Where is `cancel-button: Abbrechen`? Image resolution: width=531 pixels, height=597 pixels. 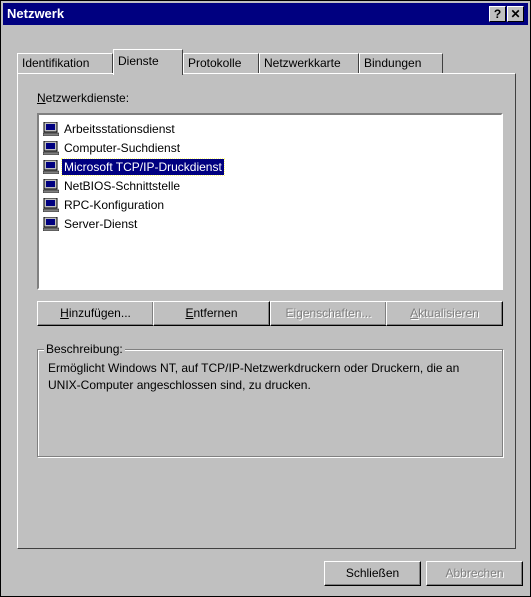
cancel-button: Abbrechen is located at coordinates (474, 573).